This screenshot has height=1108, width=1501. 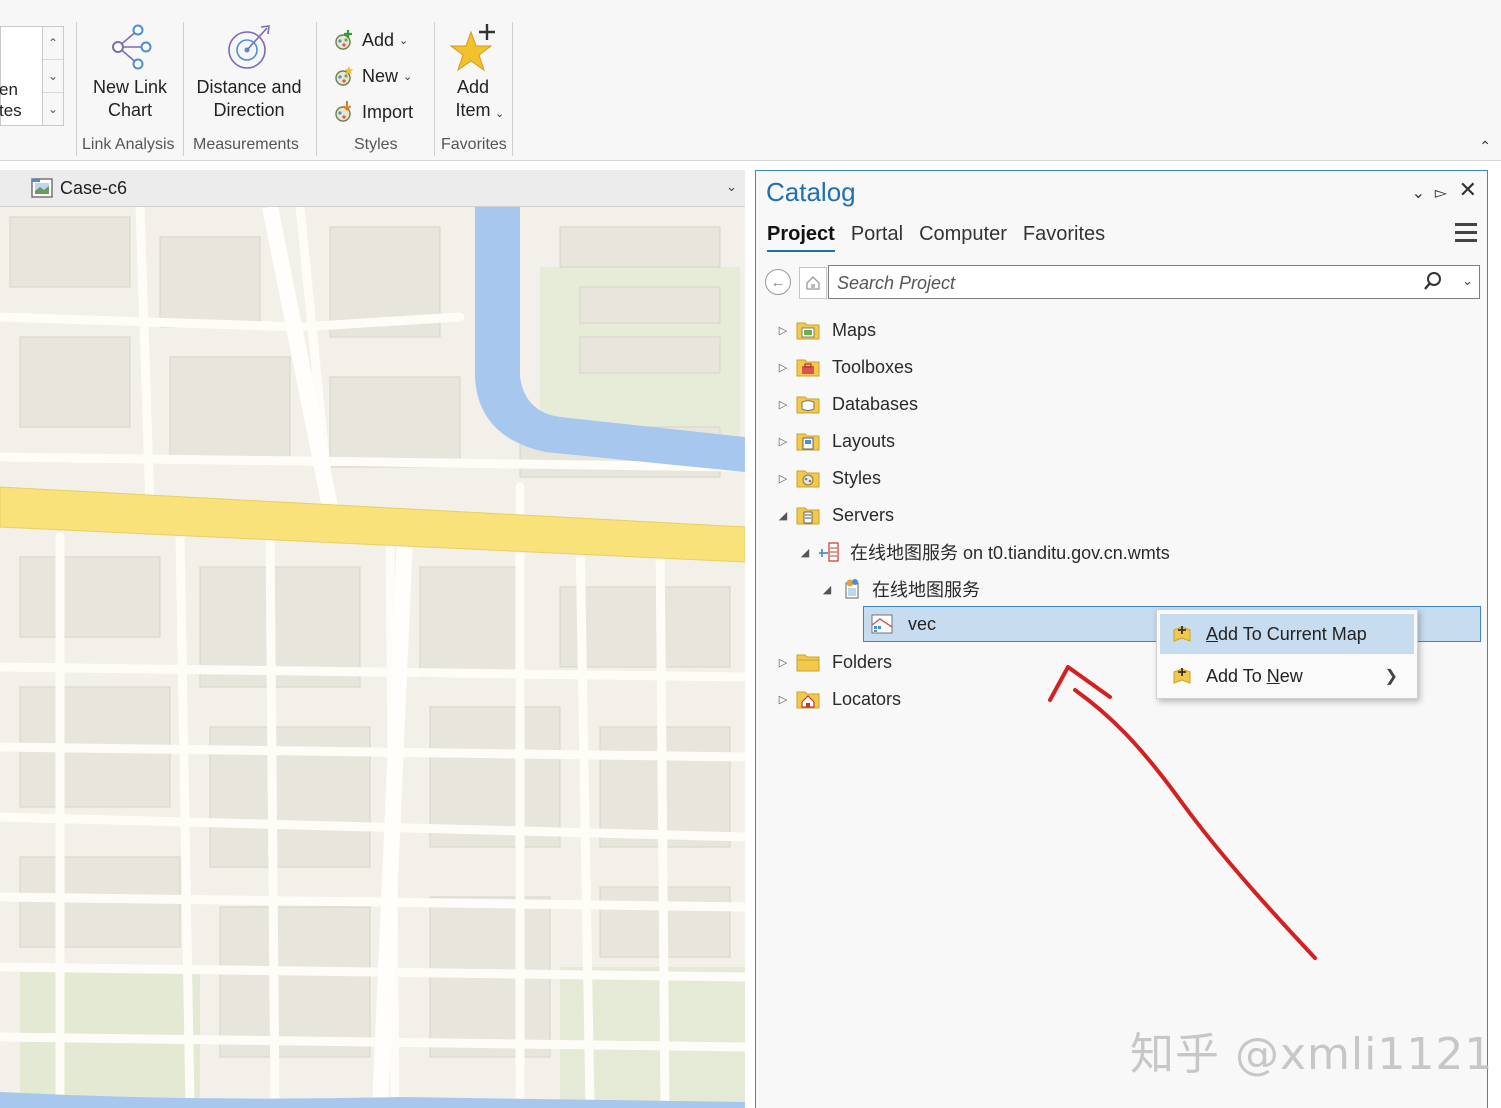 I want to click on add-item-button: Add Item ⌄, so click(x=473, y=72).